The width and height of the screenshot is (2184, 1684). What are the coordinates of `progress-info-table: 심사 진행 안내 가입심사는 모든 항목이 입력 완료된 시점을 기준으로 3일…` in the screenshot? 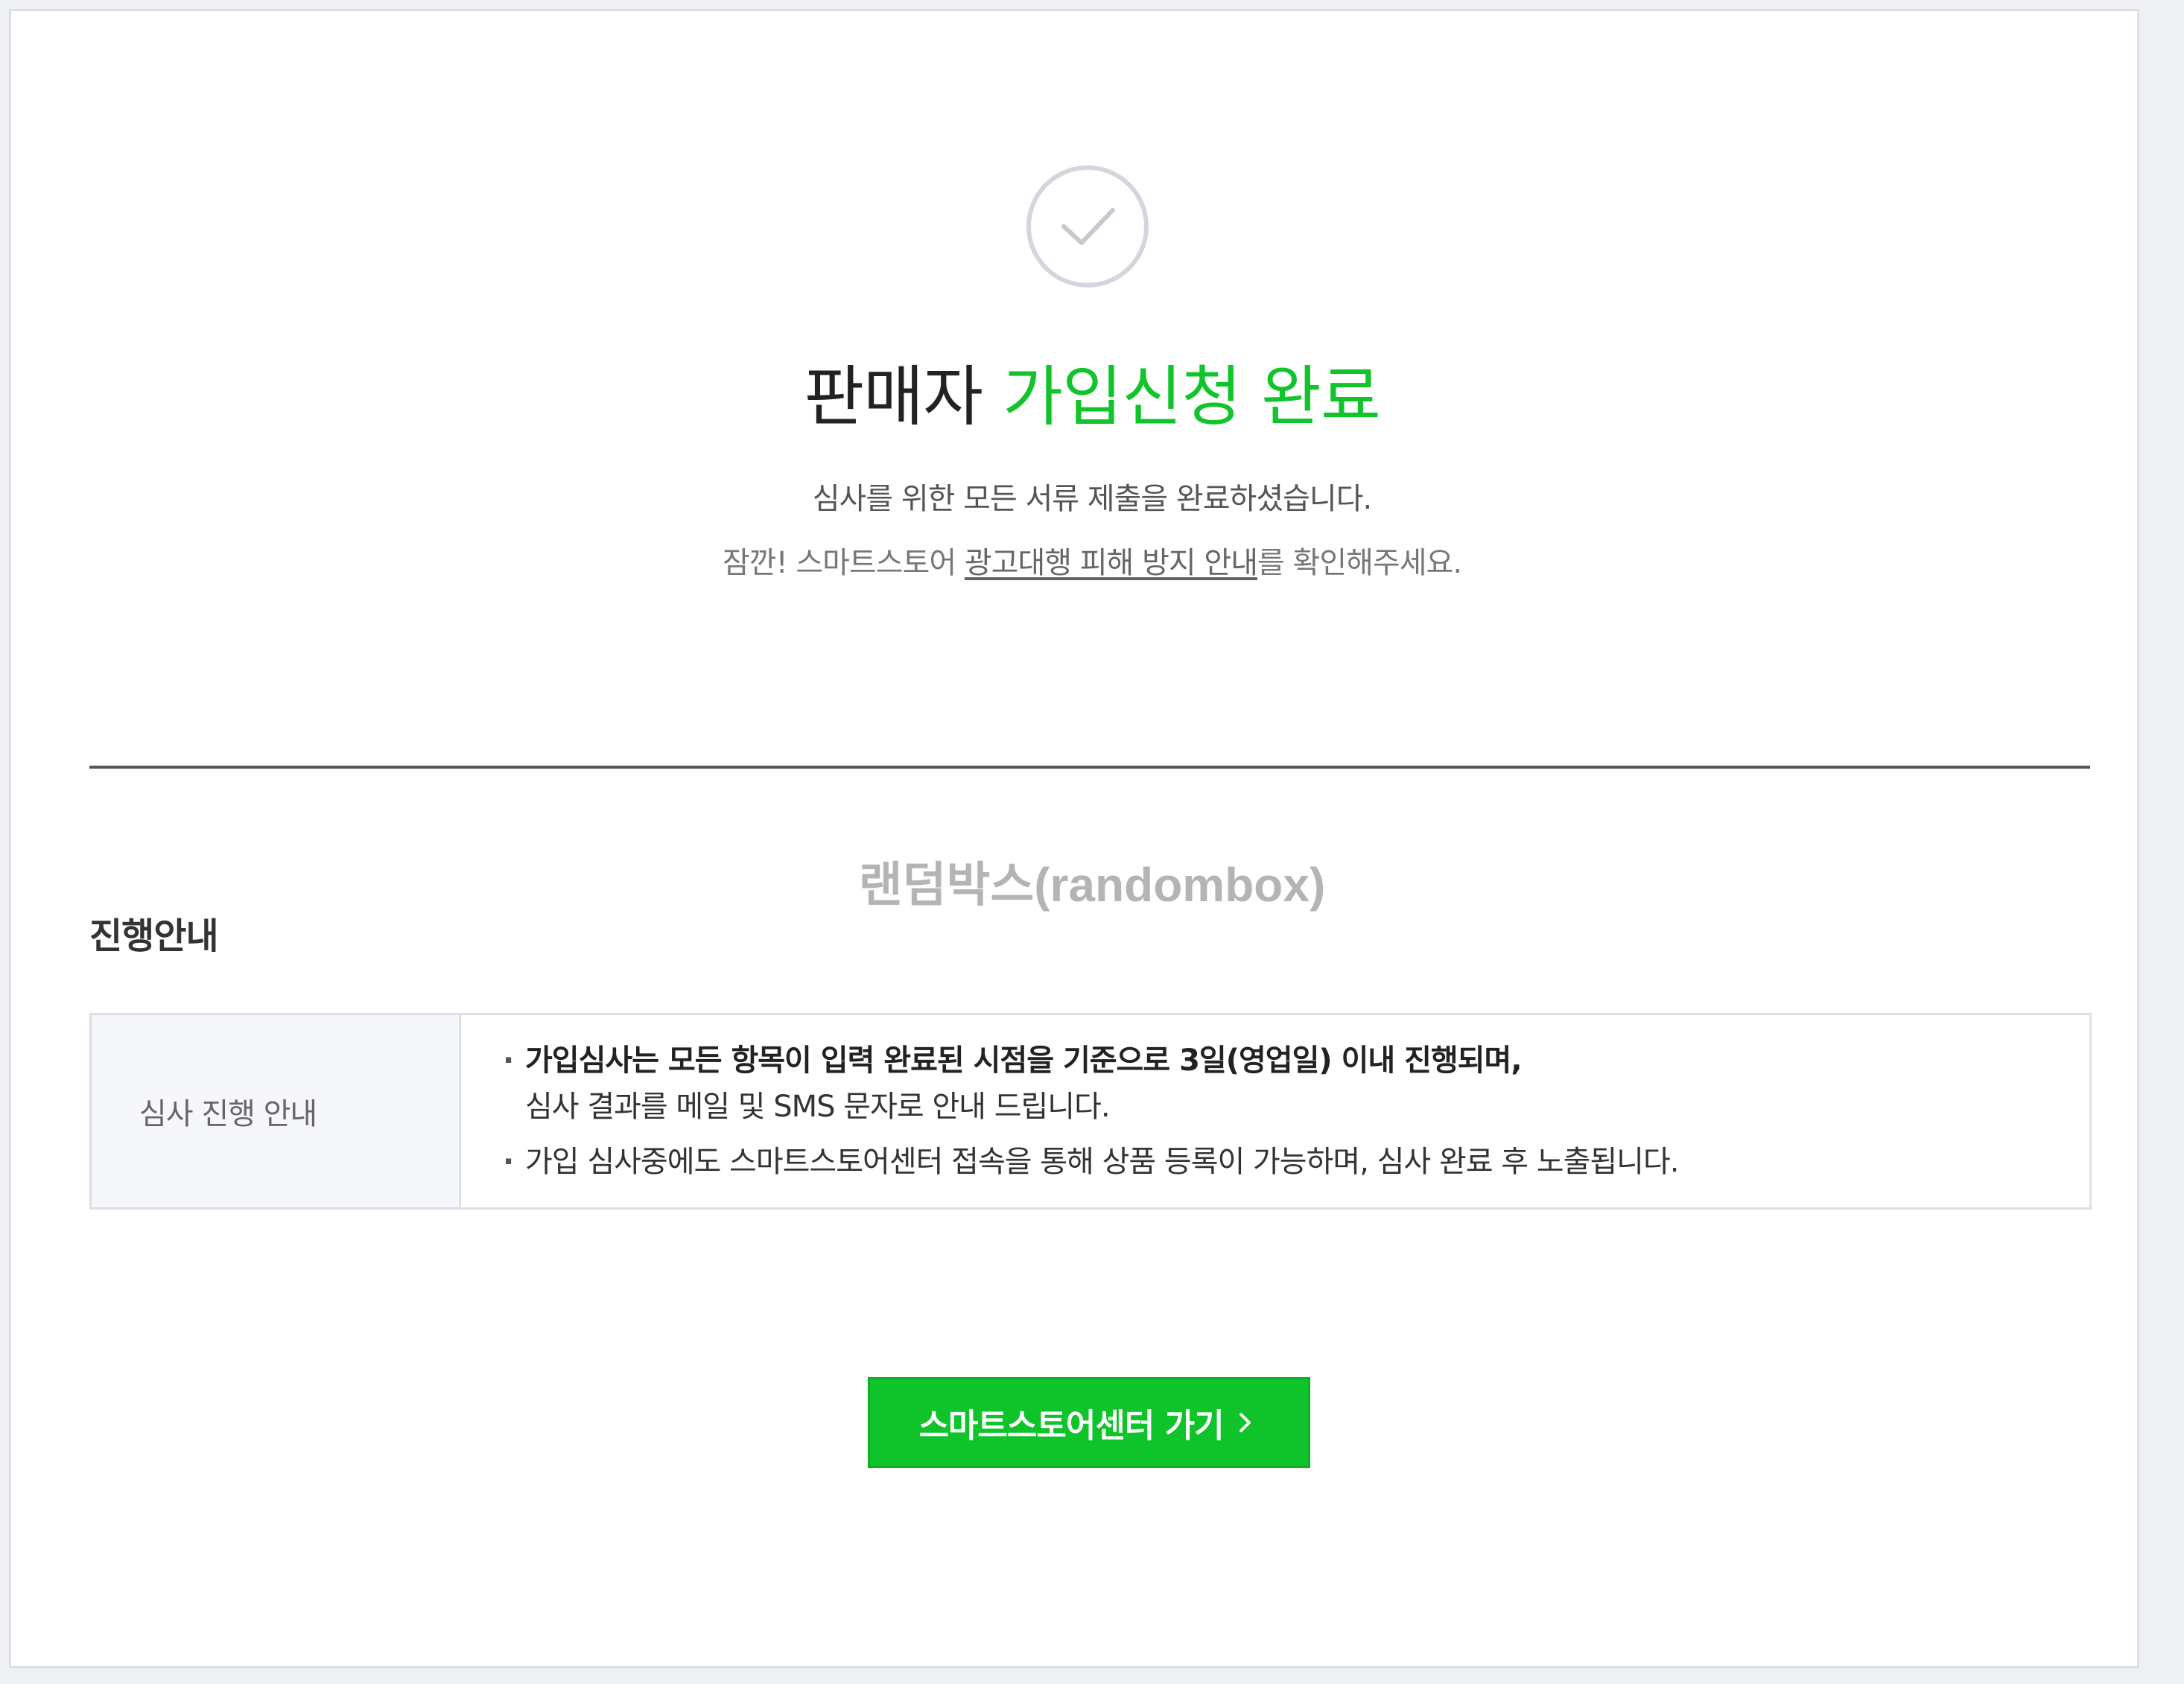 It's located at (1090, 1111).